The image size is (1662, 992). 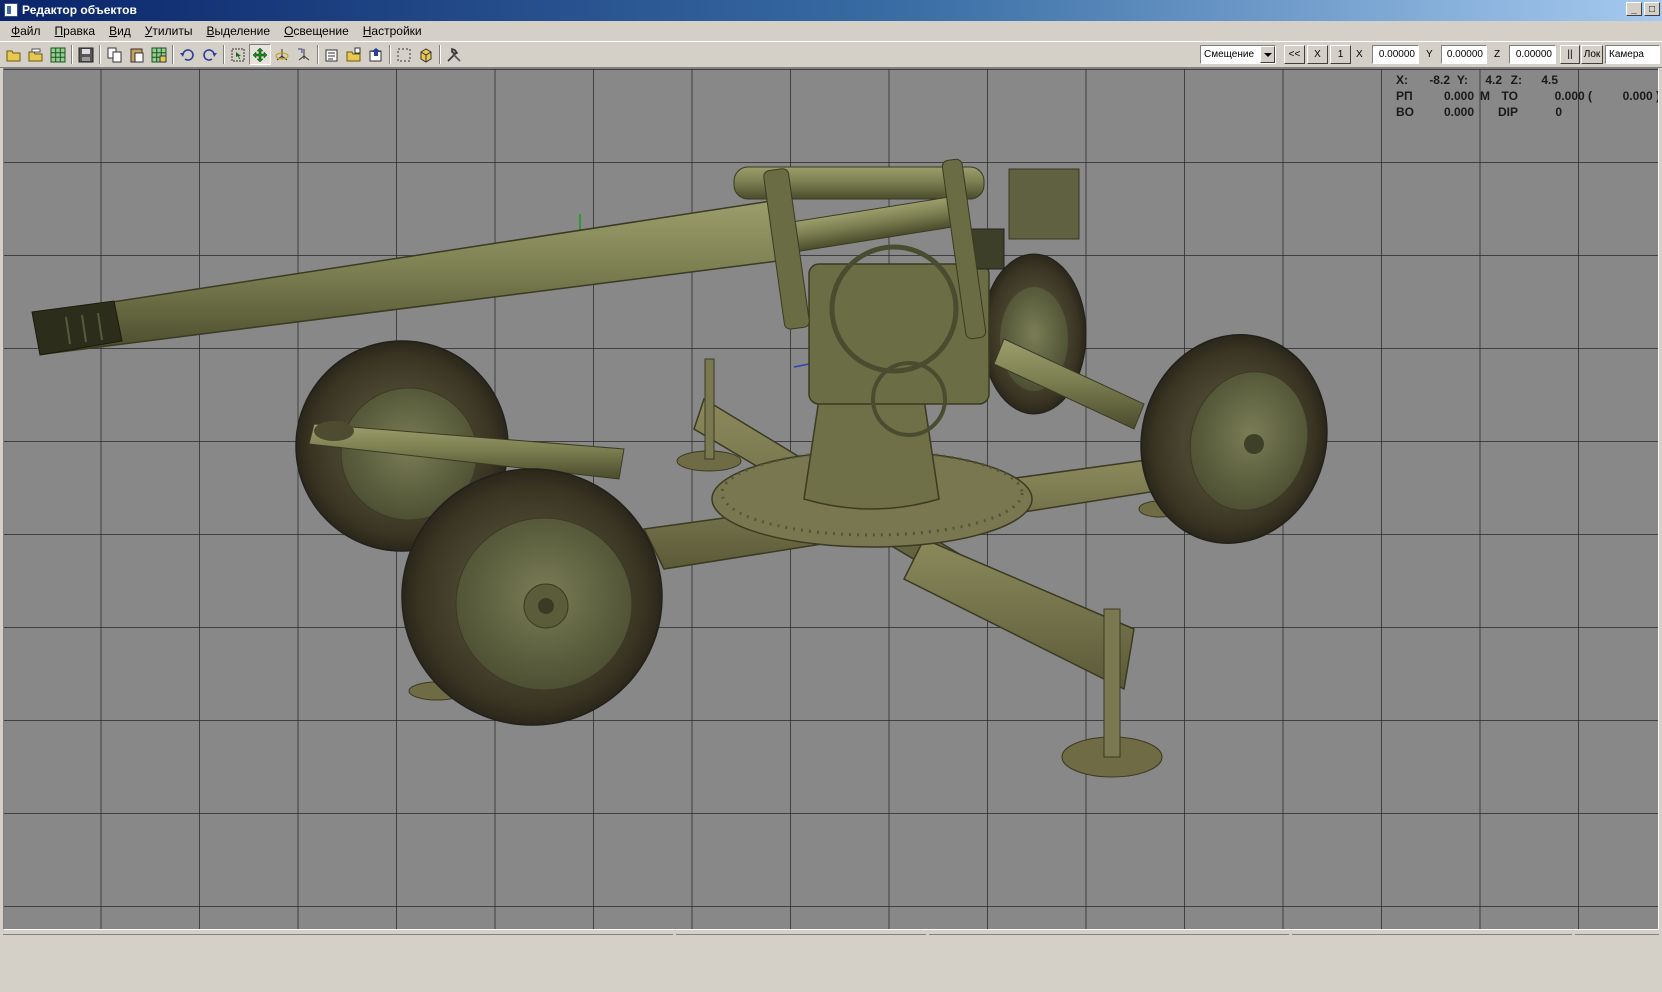 What do you see at coordinates (120, 31) in the screenshot?
I see `menu-view: Вид` at bounding box center [120, 31].